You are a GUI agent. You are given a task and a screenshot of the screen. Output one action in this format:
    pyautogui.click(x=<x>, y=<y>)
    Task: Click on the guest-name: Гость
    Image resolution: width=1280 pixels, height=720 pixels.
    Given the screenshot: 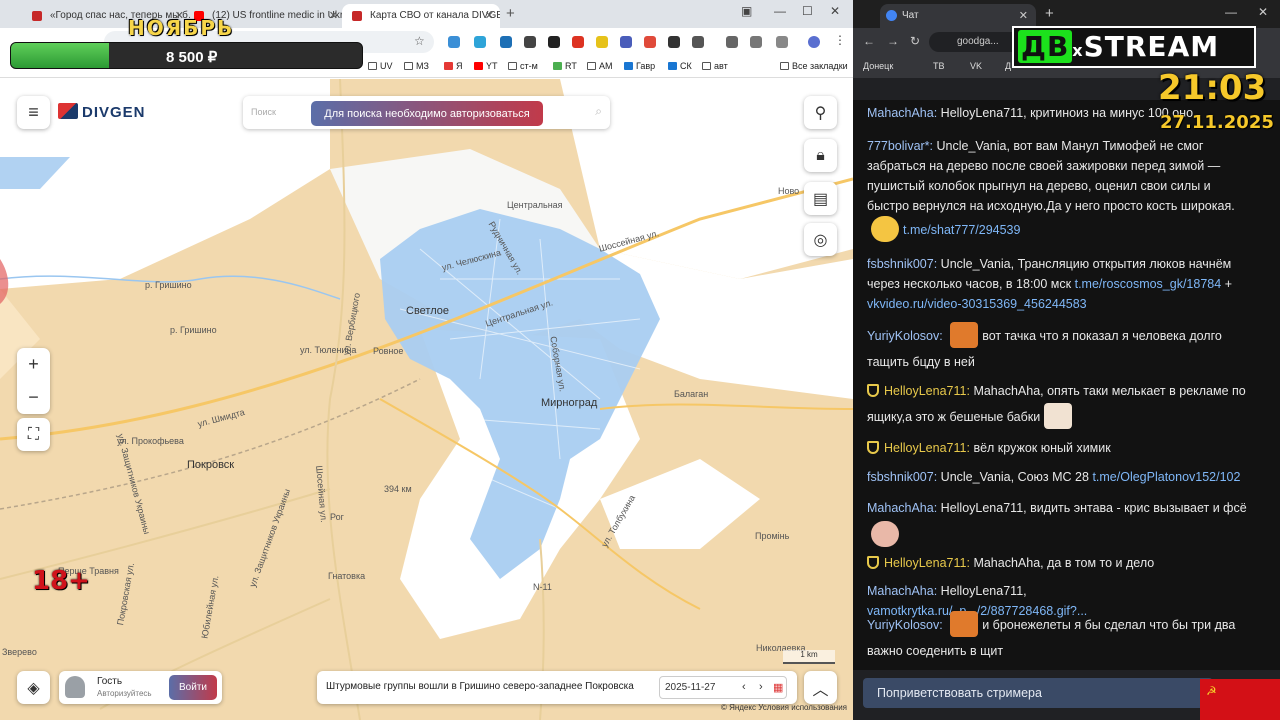 What is the action you would take?
    pyautogui.click(x=110, y=681)
    